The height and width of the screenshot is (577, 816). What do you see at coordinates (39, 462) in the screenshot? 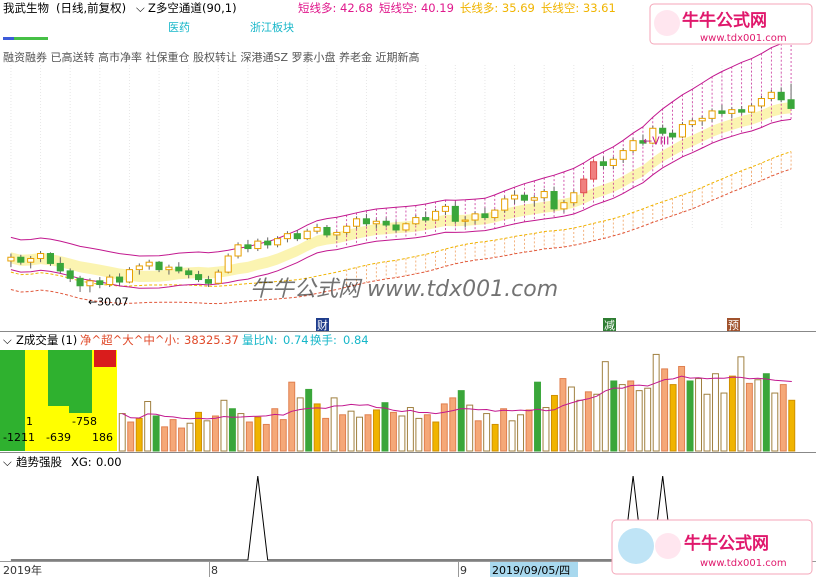
I see `trend-indicator-name: 趋势强股` at bounding box center [39, 462].